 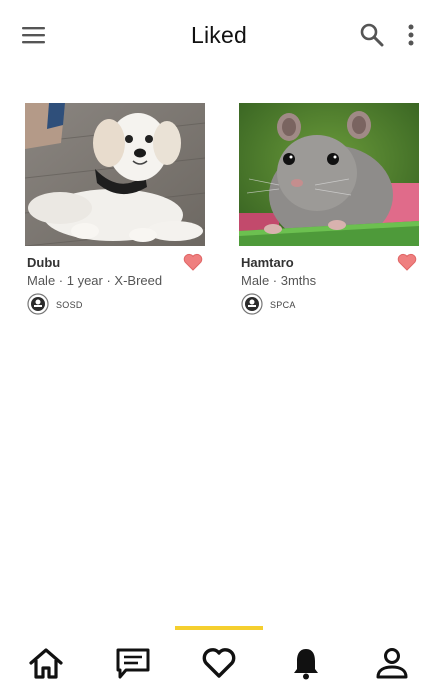 What do you see at coordinates (95, 280) in the screenshot?
I see `pet-details: Male · 1 year · X-Breed` at bounding box center [95, 280].